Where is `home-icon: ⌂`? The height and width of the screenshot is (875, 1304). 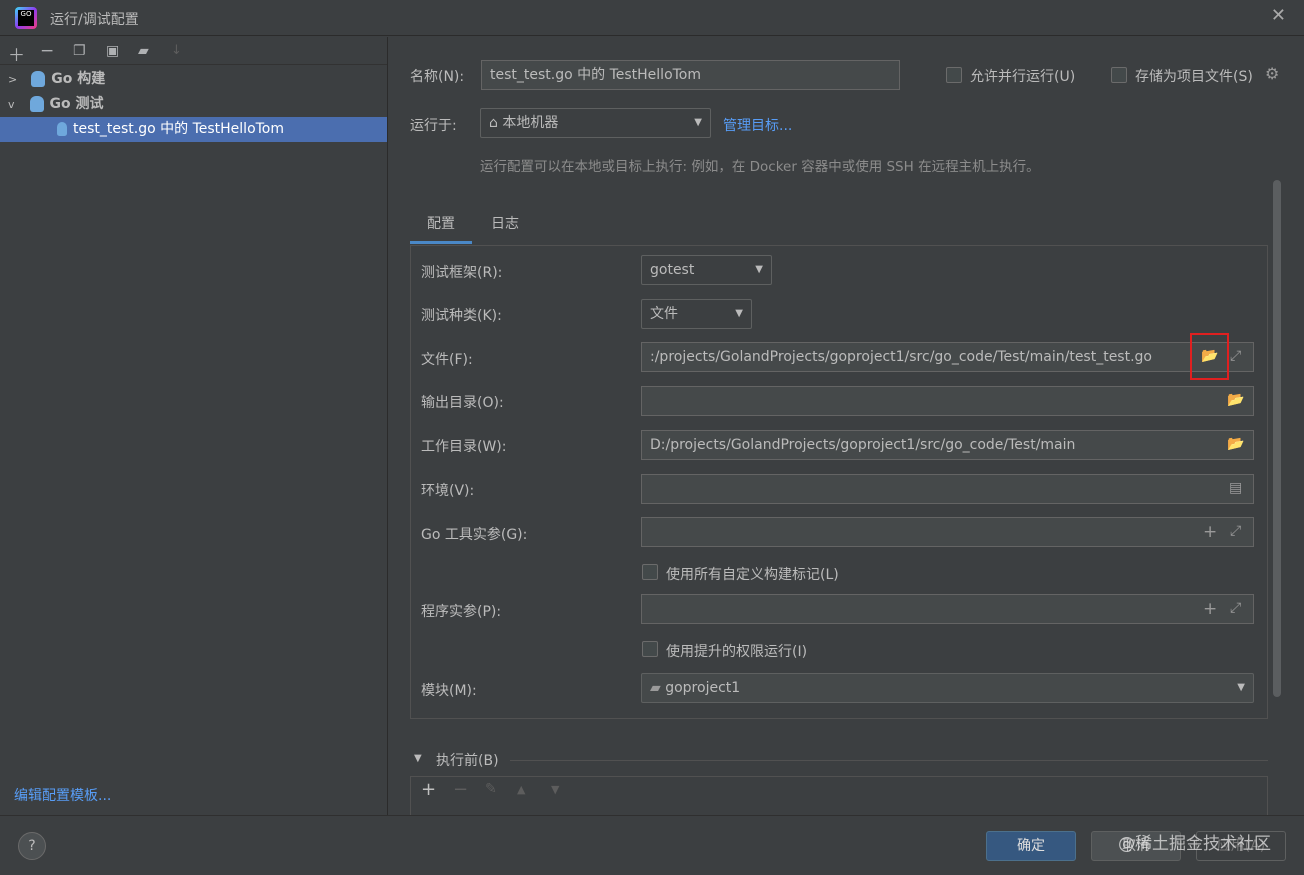
home-icon: ⌂ is located at coordinates (496, 123).